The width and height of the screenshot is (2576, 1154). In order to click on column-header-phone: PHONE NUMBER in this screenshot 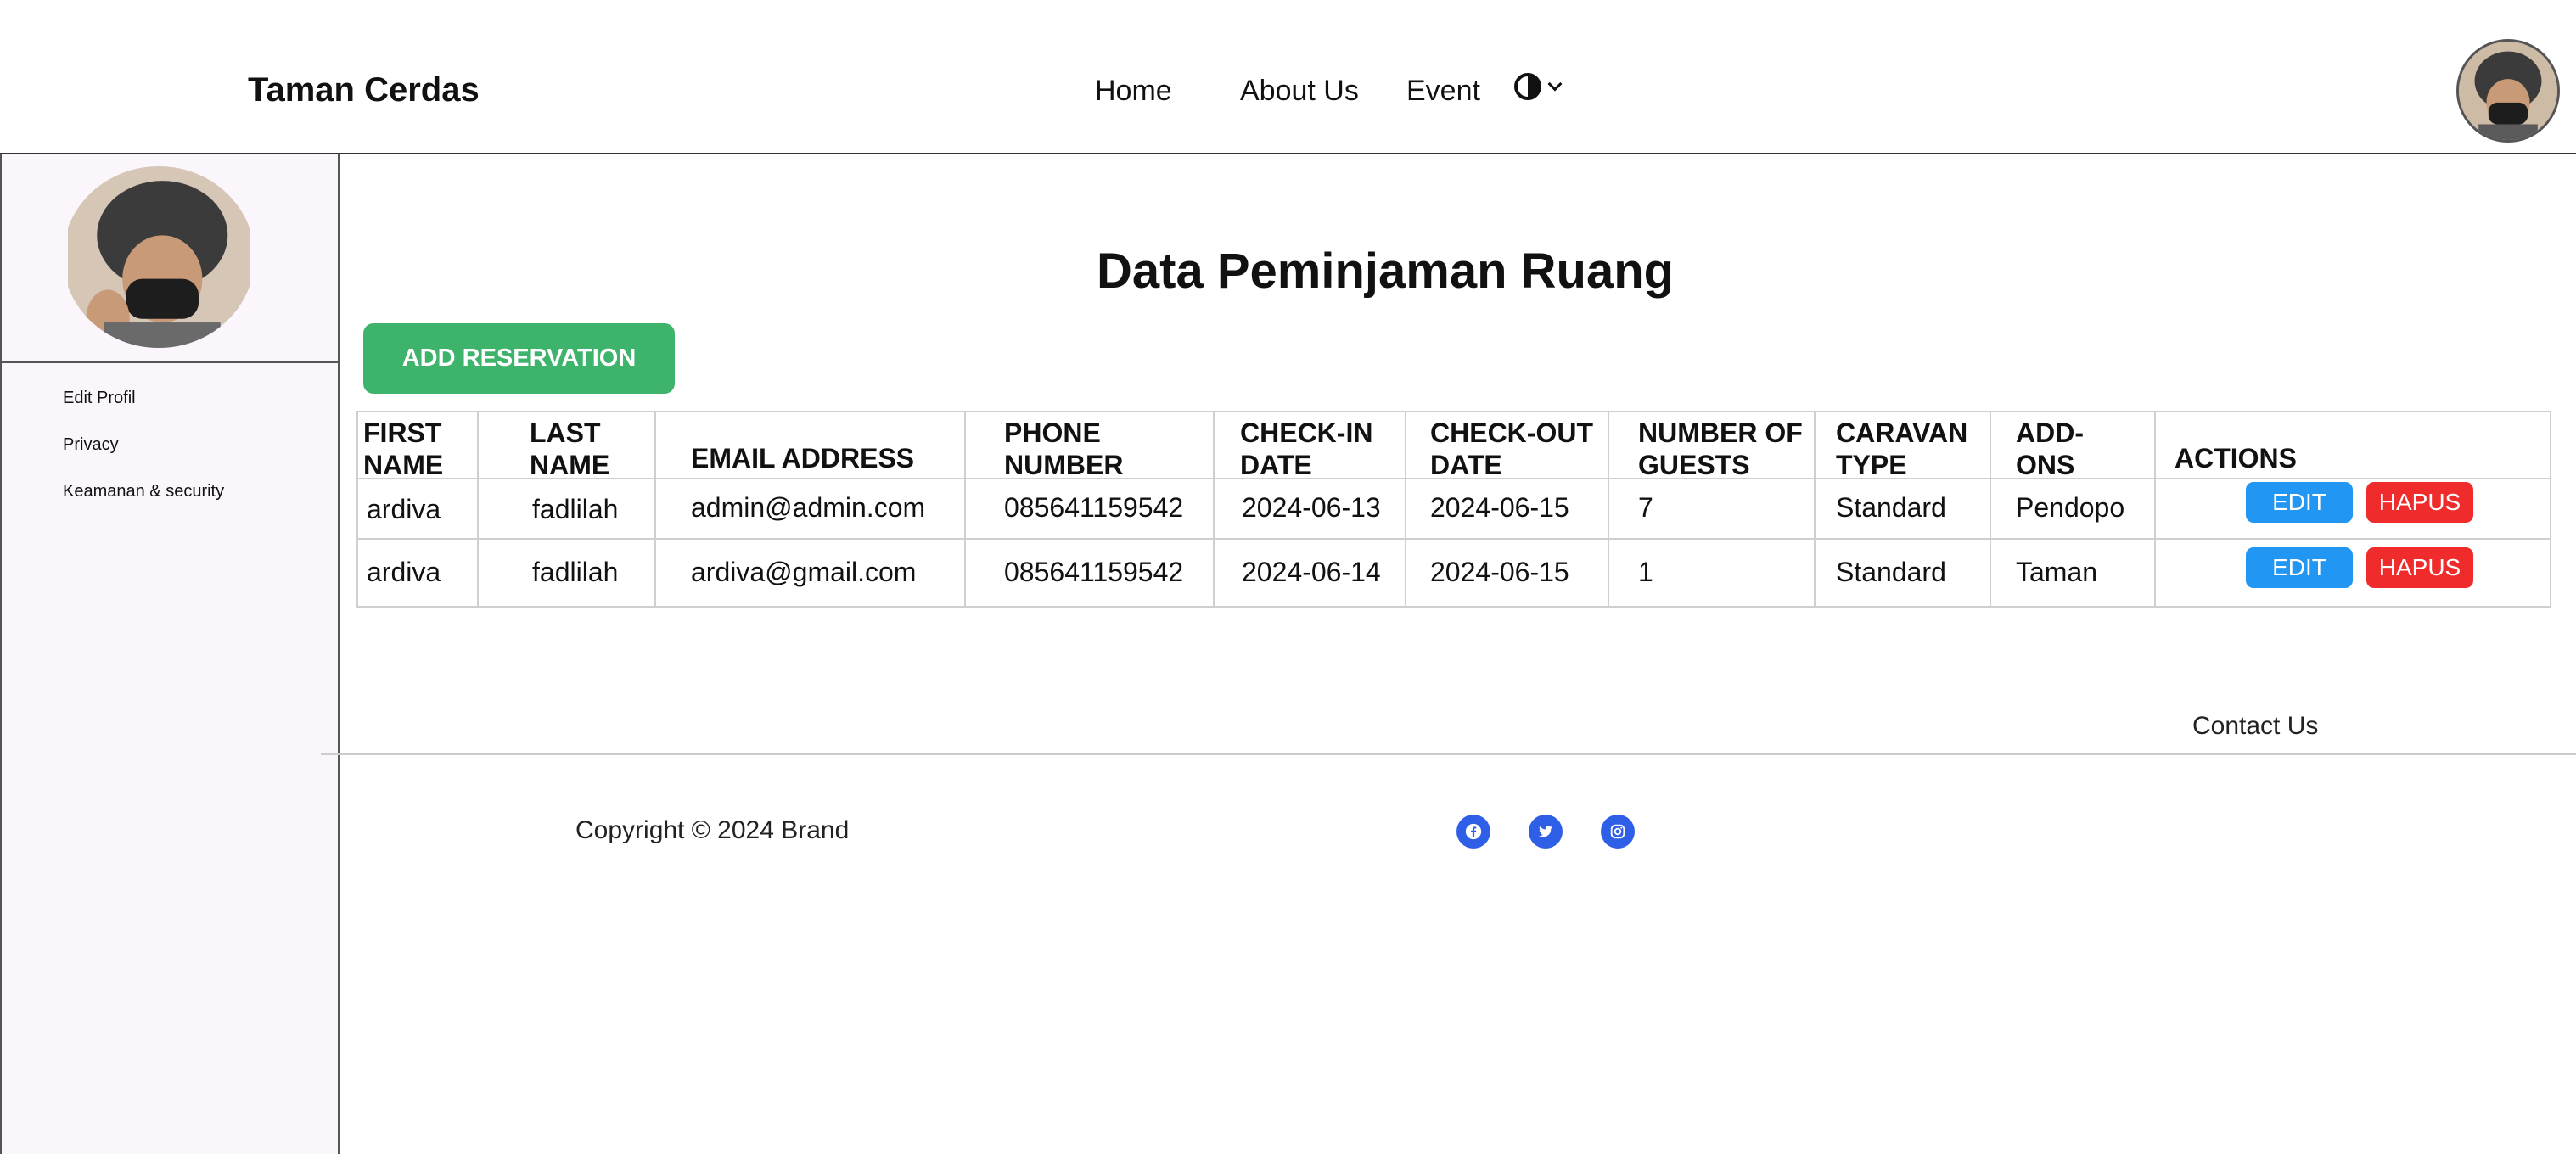, I will do `click(1064, 448)`.